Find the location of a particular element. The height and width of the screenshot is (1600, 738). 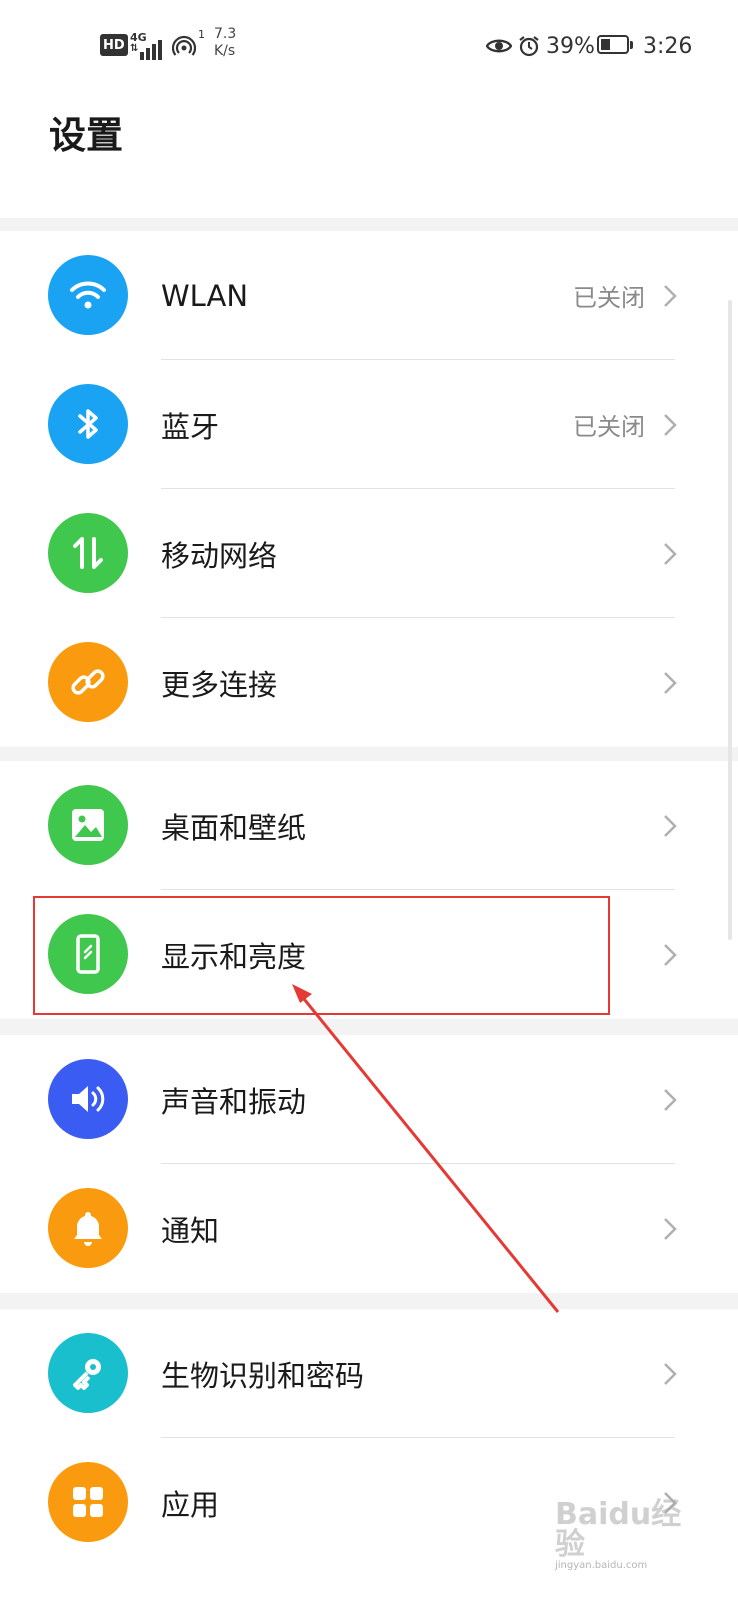

hotspot-icon is located at coordinates (184, 46).